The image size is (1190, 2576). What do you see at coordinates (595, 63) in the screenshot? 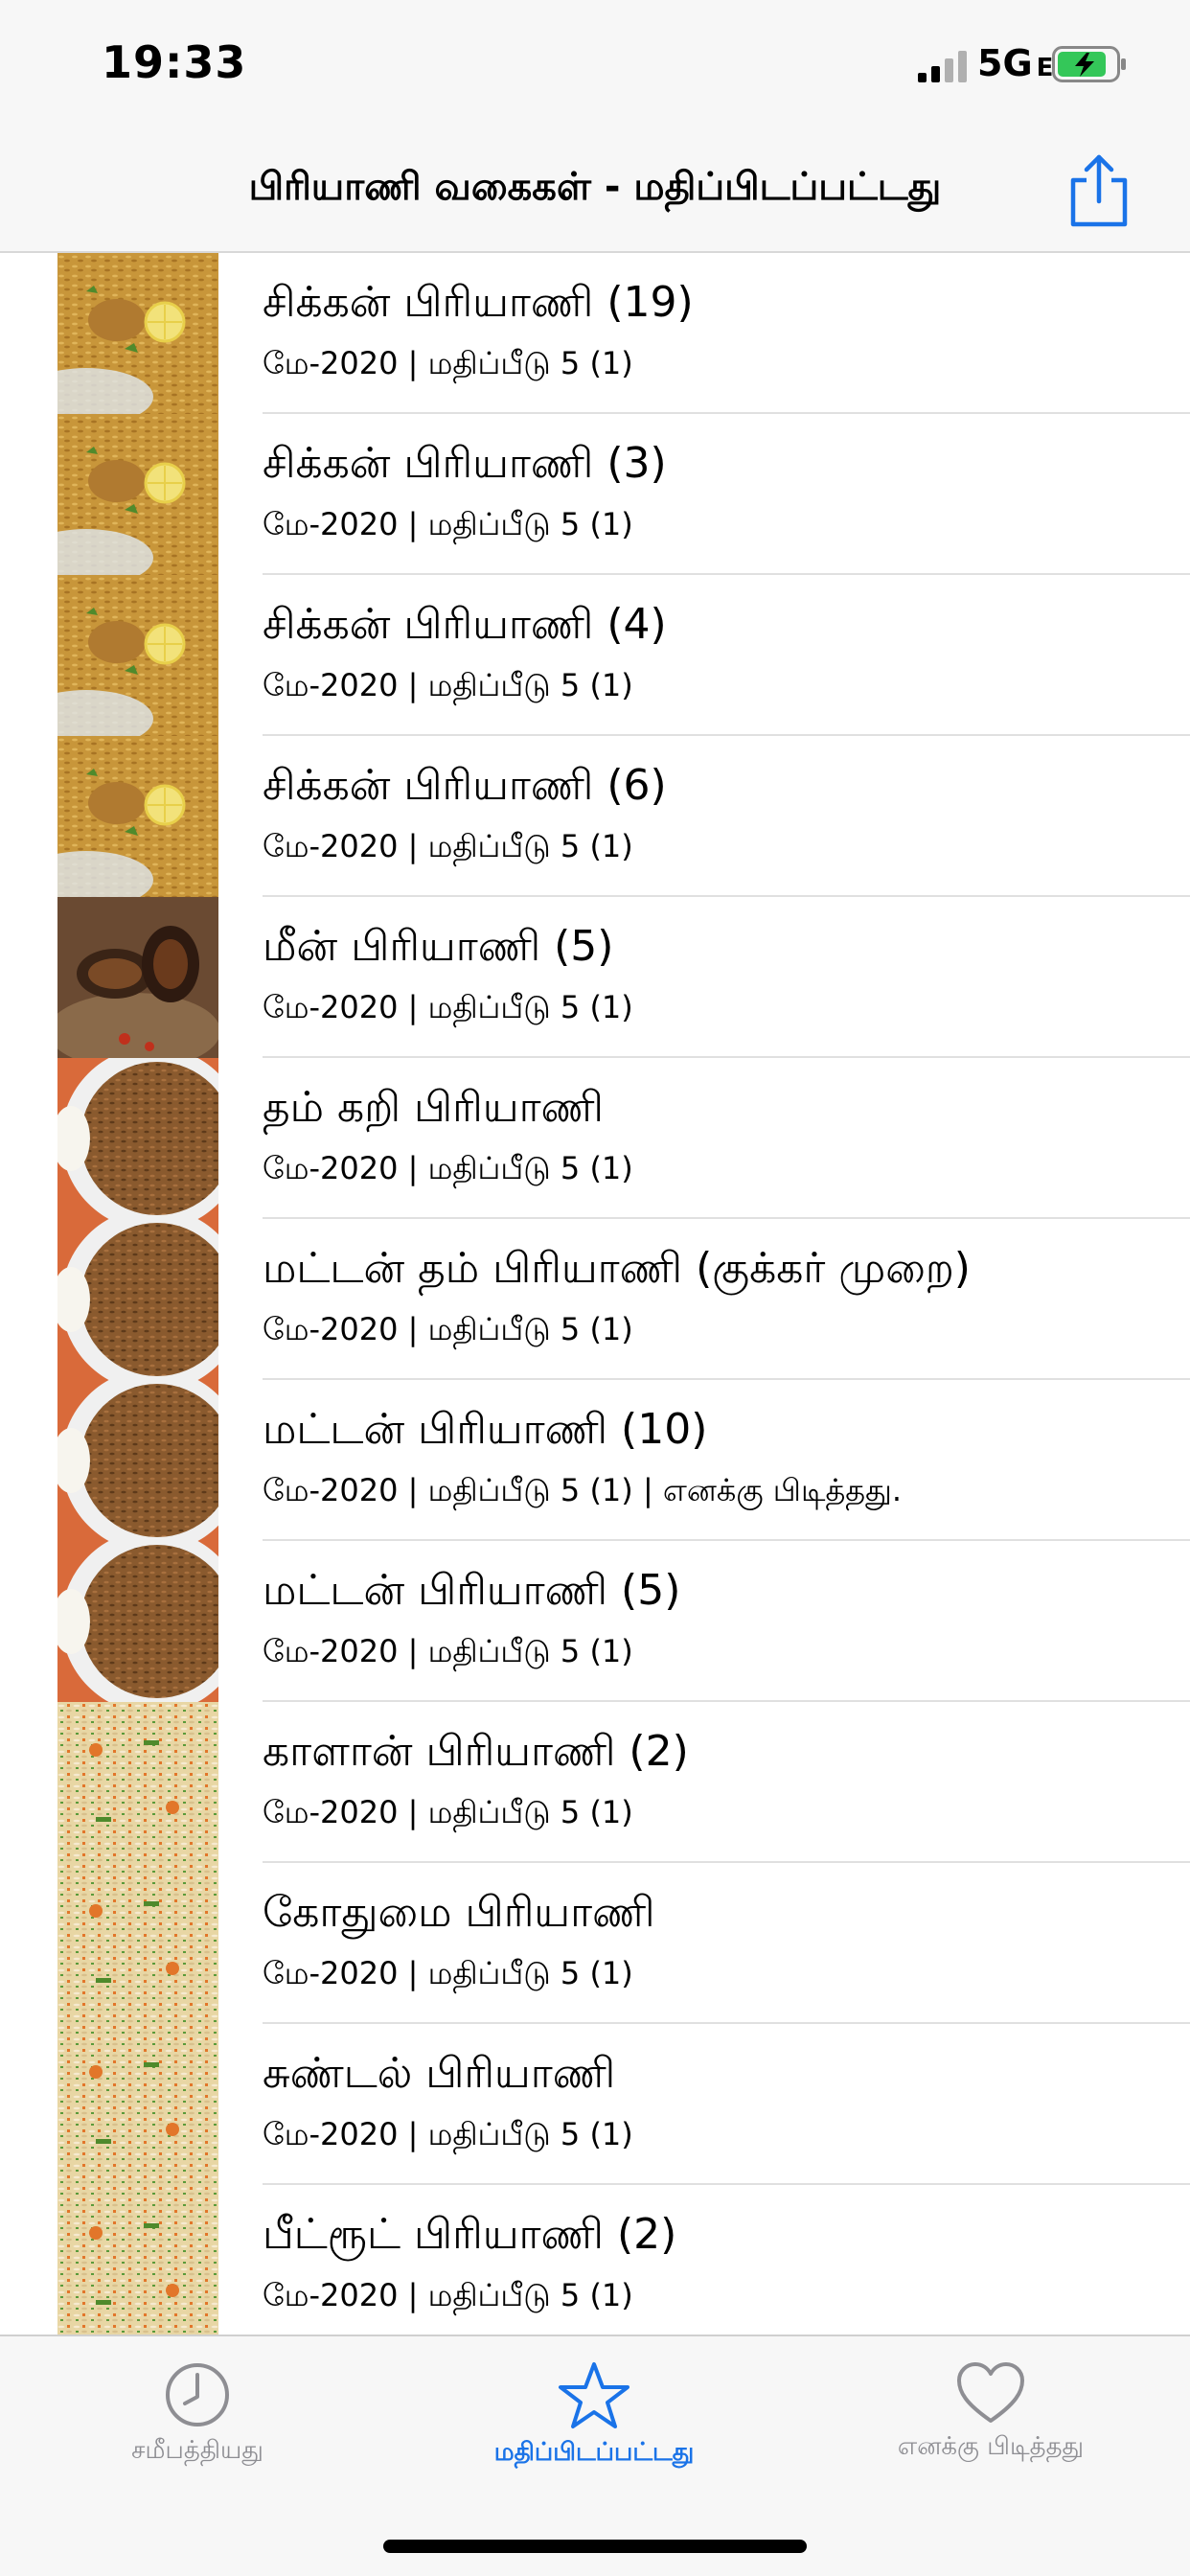
I see `status-bar: 19:33 5G E` at bounding box center [595, 63].